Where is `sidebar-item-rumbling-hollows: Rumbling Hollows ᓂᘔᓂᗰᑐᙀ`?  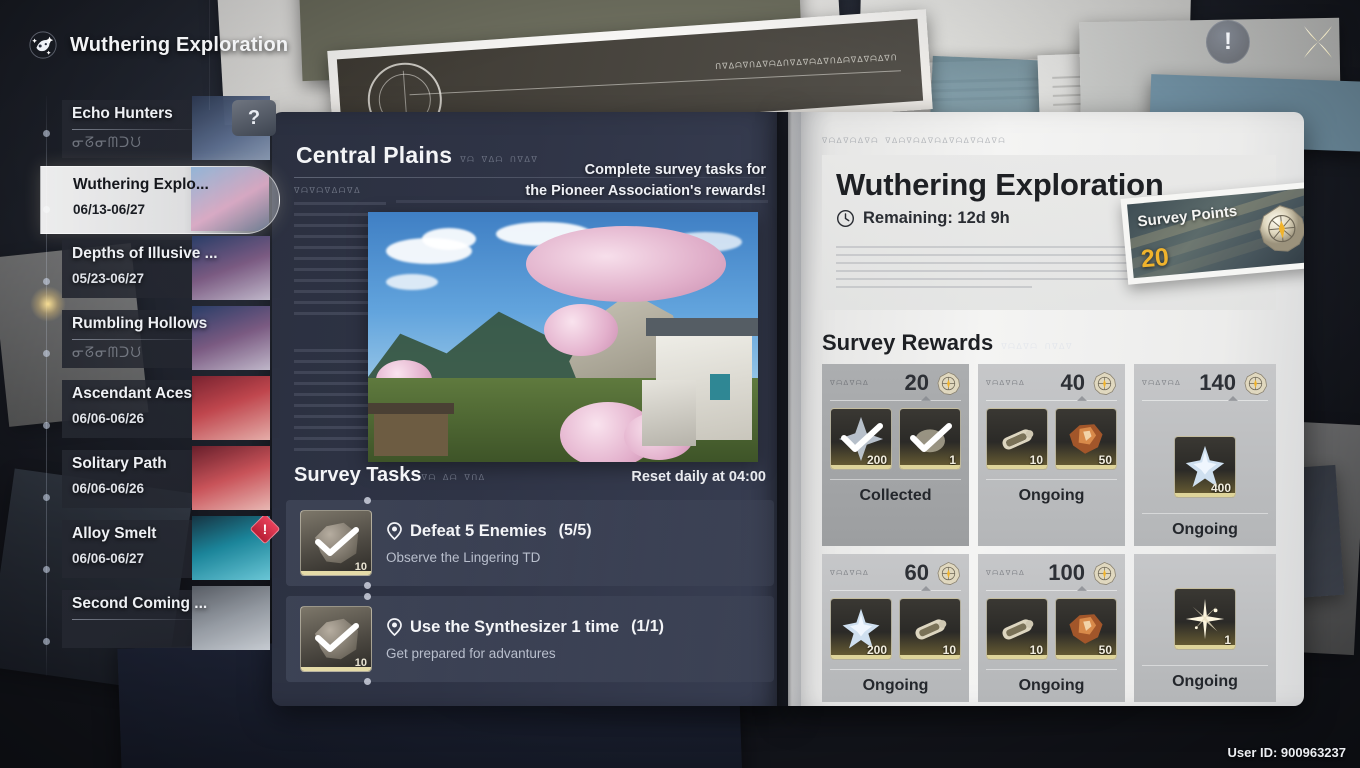
sidebar-item-rumbling-hollows: Rumbling Hollows ᓂᘔᓂᗰᑐᙀ is located at coordinates (160, 340).